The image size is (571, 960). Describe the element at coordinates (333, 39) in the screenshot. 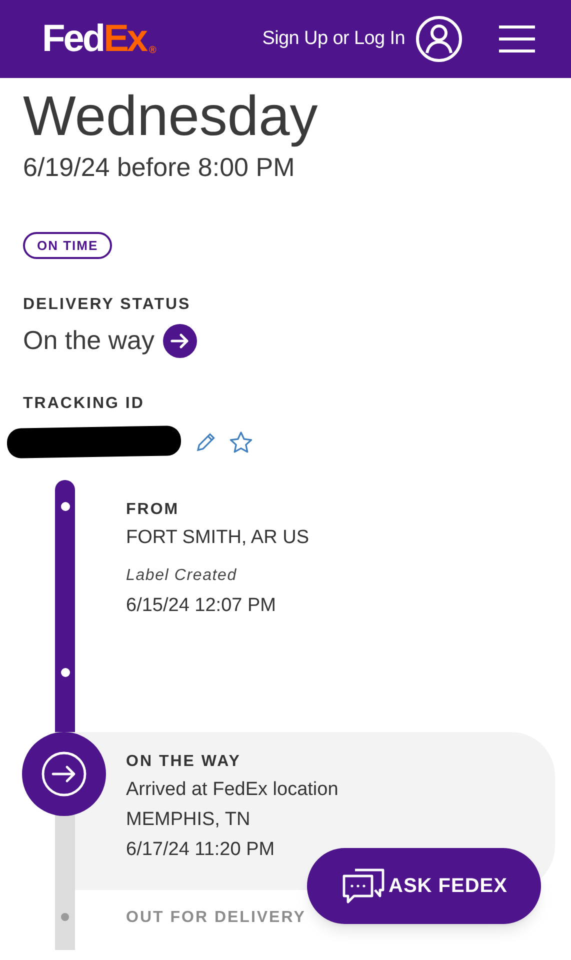

I see `sign-in-link: Sign Up or Log In` at that location.